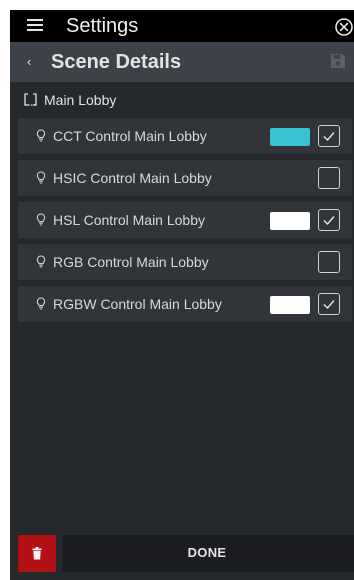 This screenshot has width=354, height=580. I want to click on list-item: RGBW Control Main Lobby, so click(185, 304).